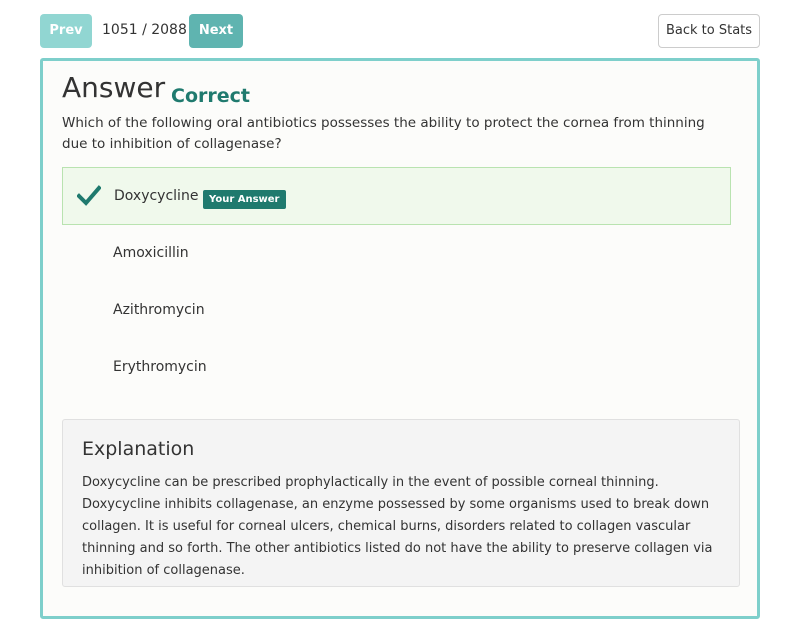 This screenshot has height=643, width=800. What do you see at coordinates (244, 199) in the screenshot?
I see `your-answer-badge: Your Answer` at bounding box center [244, 199].